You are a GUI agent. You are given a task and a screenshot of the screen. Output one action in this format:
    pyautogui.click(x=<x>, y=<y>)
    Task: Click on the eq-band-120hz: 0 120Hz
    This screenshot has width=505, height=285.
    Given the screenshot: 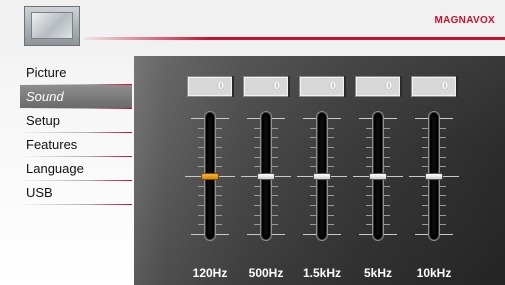 What is the action you would take?
    pyautogui.click(x=210, y=178)
    